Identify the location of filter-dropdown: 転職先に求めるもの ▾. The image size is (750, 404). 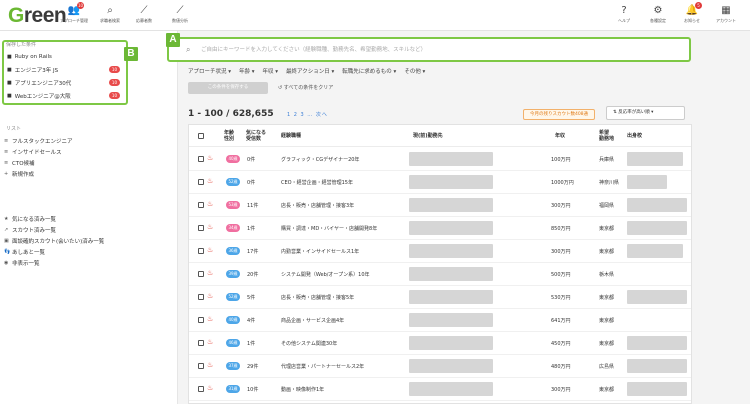
(369, 71).